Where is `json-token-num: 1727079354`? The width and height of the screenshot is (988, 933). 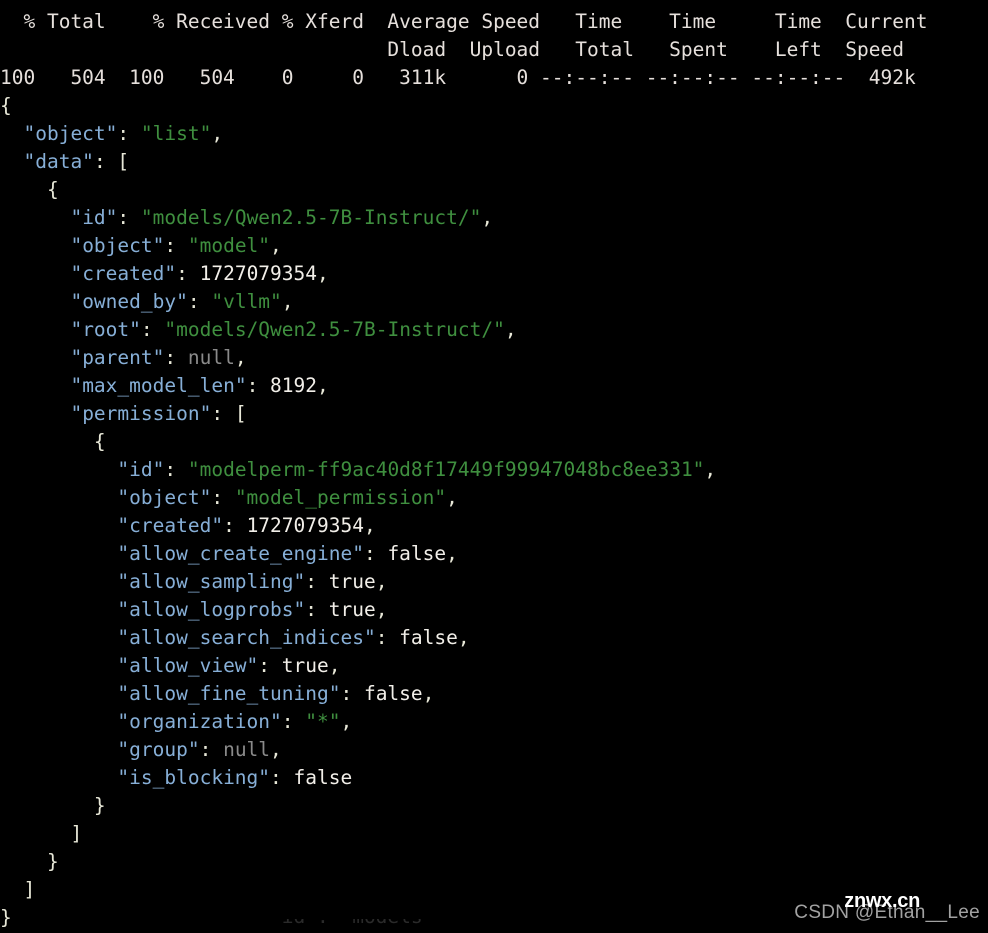
json-token-num: 1727079354 is located at coordinates (258, 273).